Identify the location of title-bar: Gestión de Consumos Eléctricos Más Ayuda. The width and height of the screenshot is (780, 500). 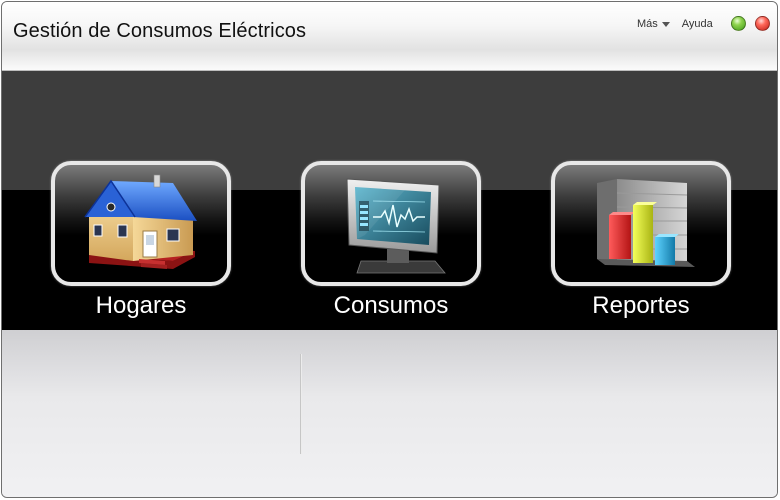
(389, 36).